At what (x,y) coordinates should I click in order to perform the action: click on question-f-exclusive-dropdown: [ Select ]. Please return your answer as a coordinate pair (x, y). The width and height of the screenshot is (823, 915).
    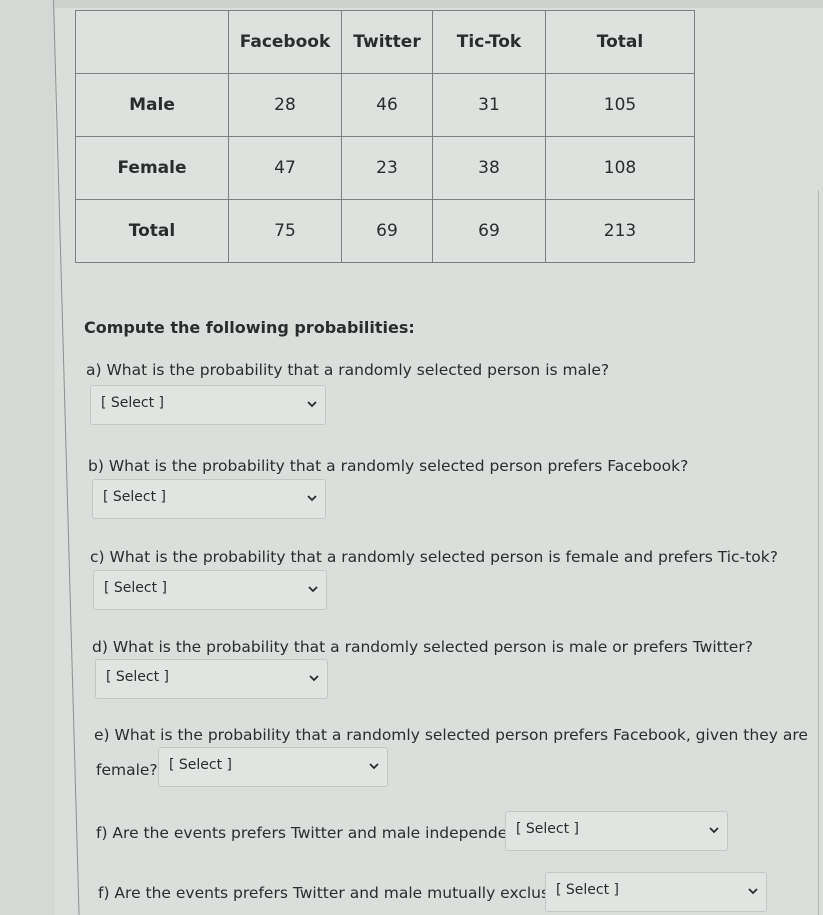
    Looking at the image, I should click on (656, 892).